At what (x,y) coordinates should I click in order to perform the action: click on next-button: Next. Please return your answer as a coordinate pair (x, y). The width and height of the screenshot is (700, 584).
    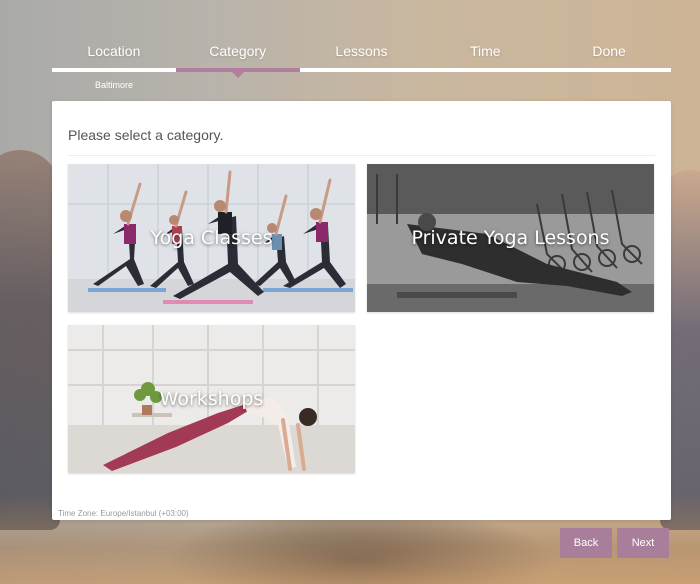
    Looking at the image, I should click on (643, 543).